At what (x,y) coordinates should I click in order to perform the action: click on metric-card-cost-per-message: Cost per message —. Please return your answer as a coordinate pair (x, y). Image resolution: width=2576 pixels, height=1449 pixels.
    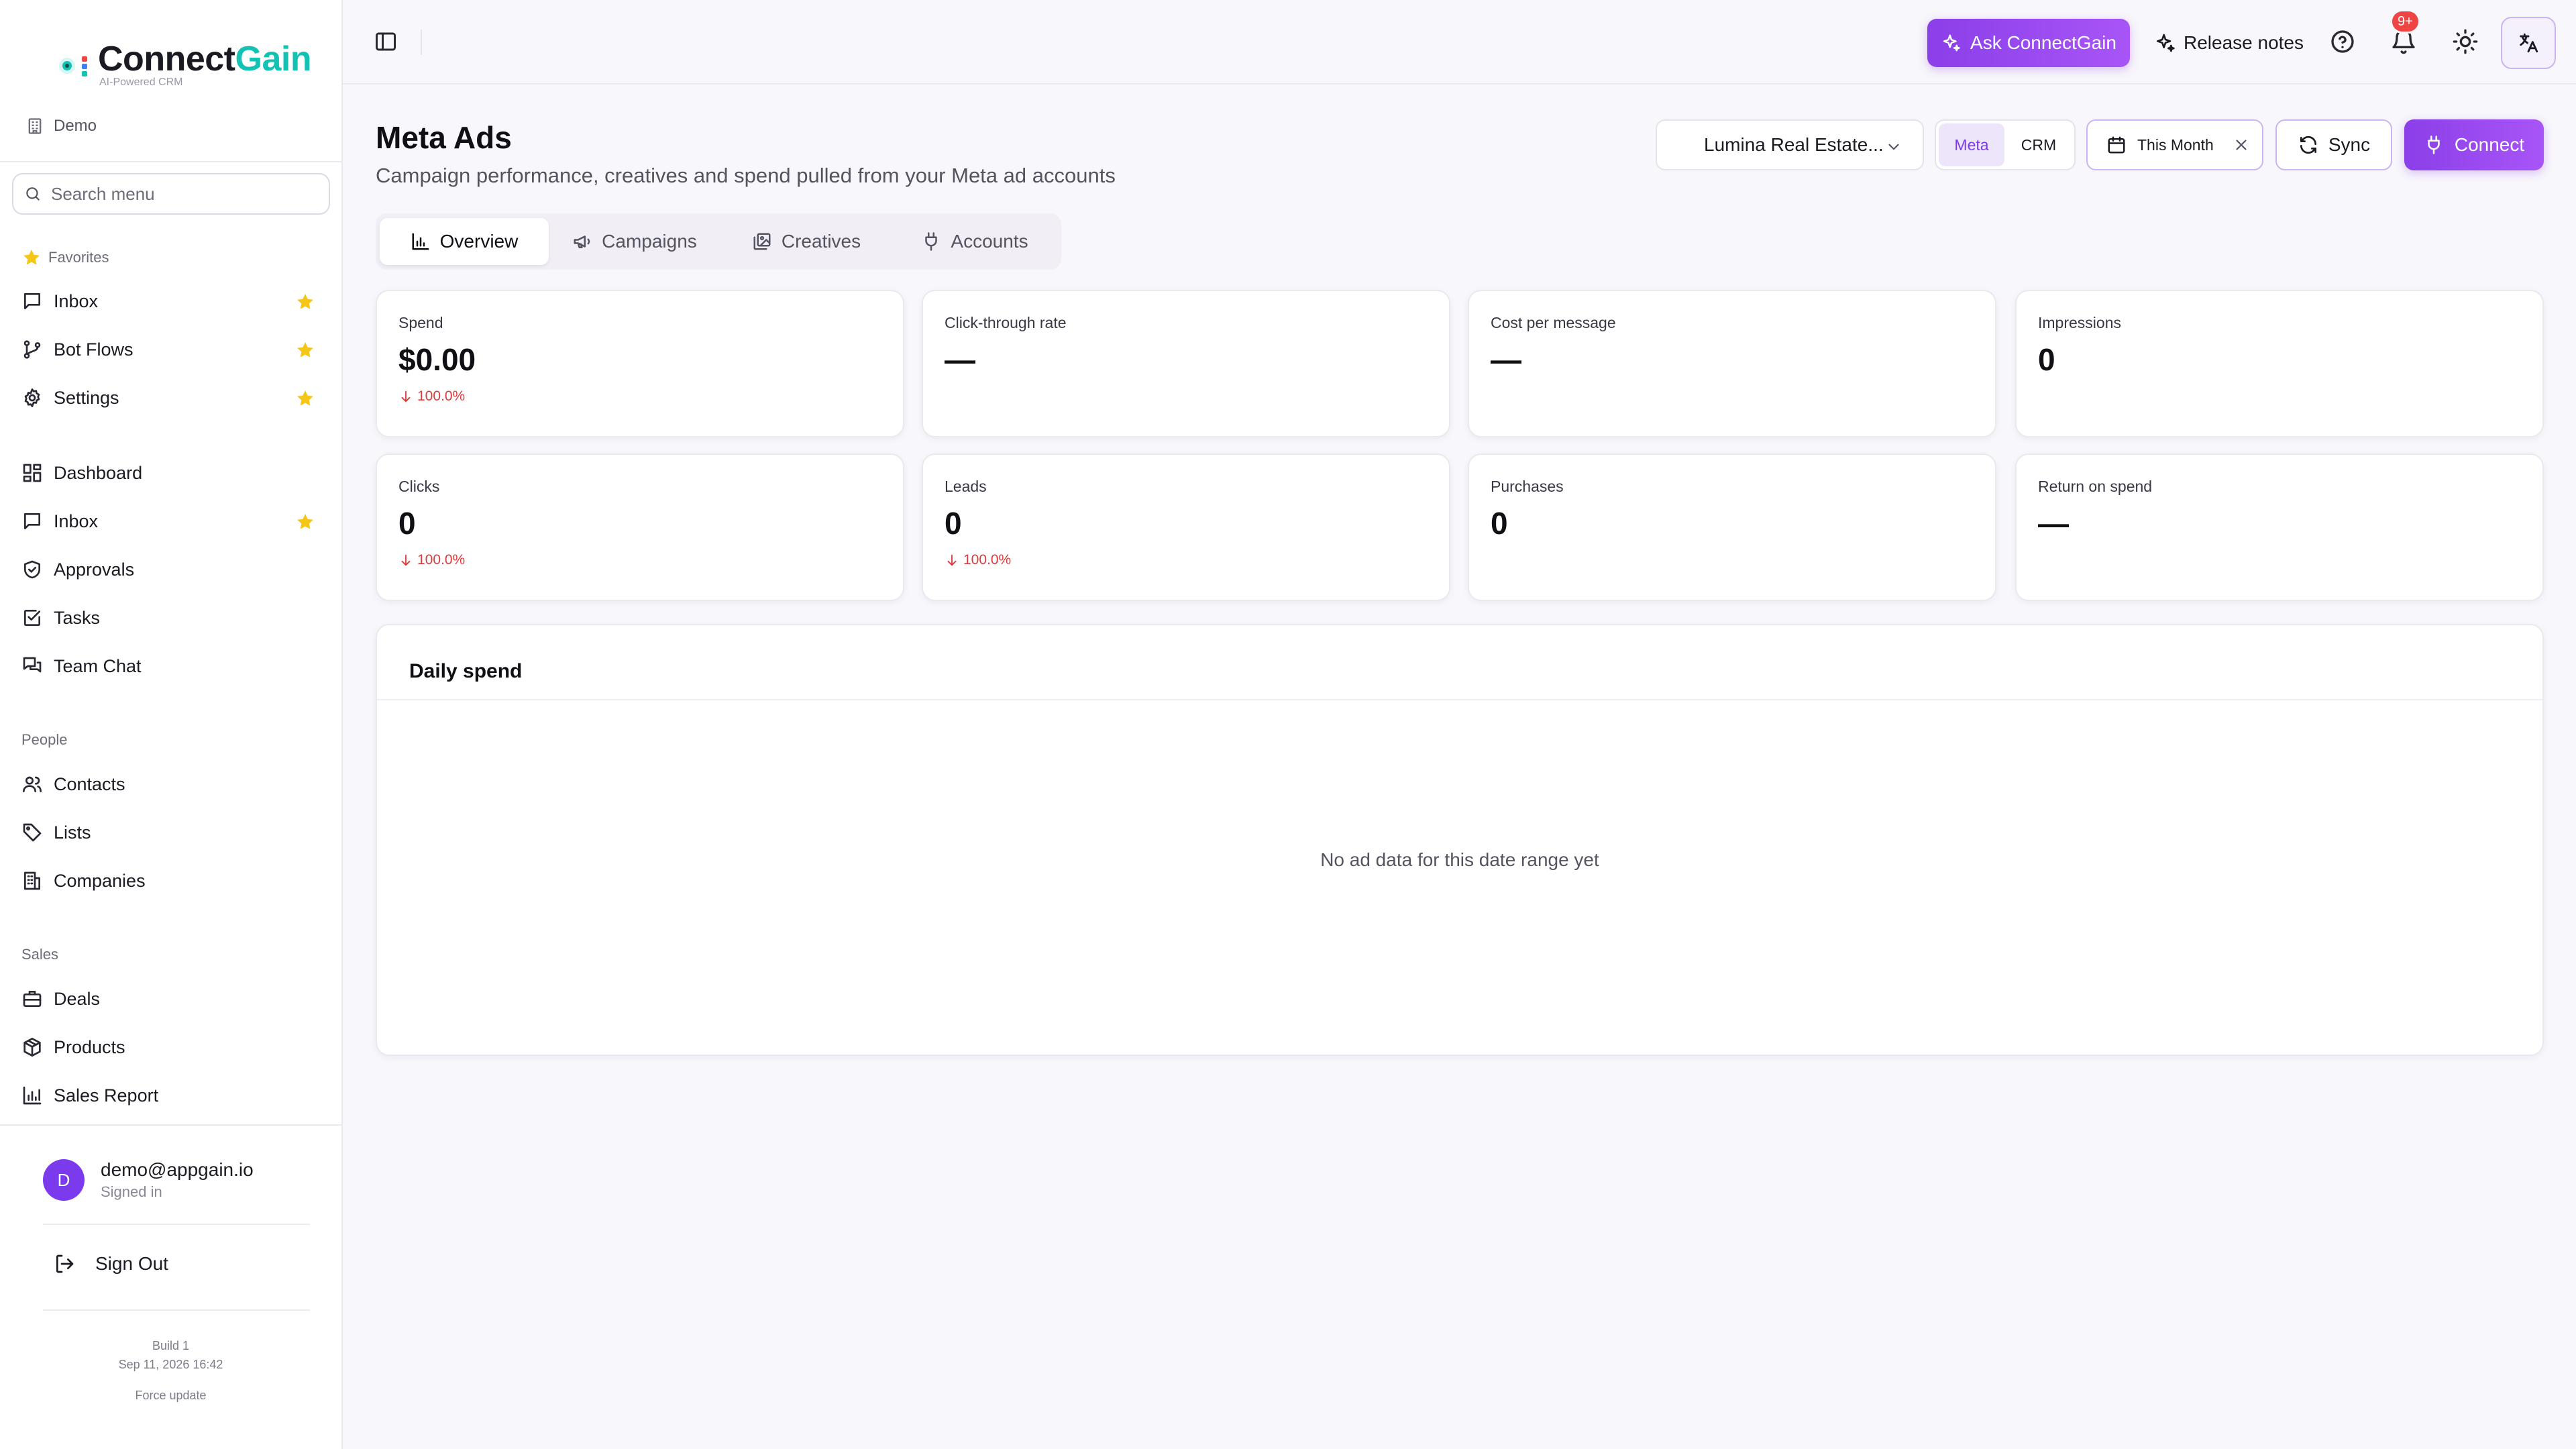
    Looking at the image, I should click on (1732, 363).